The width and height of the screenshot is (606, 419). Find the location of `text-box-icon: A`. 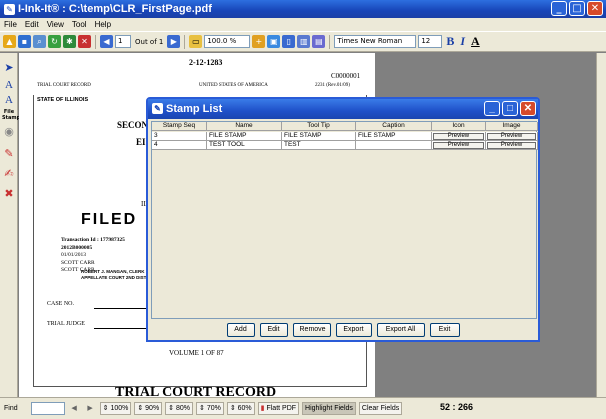

text-box-icon: A is located at coordinates (9, 100).